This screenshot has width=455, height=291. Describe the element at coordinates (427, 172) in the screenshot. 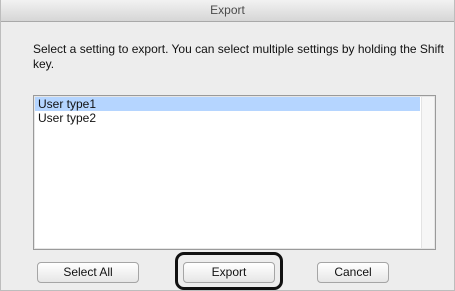

I see `list-scrollbar` at that location.